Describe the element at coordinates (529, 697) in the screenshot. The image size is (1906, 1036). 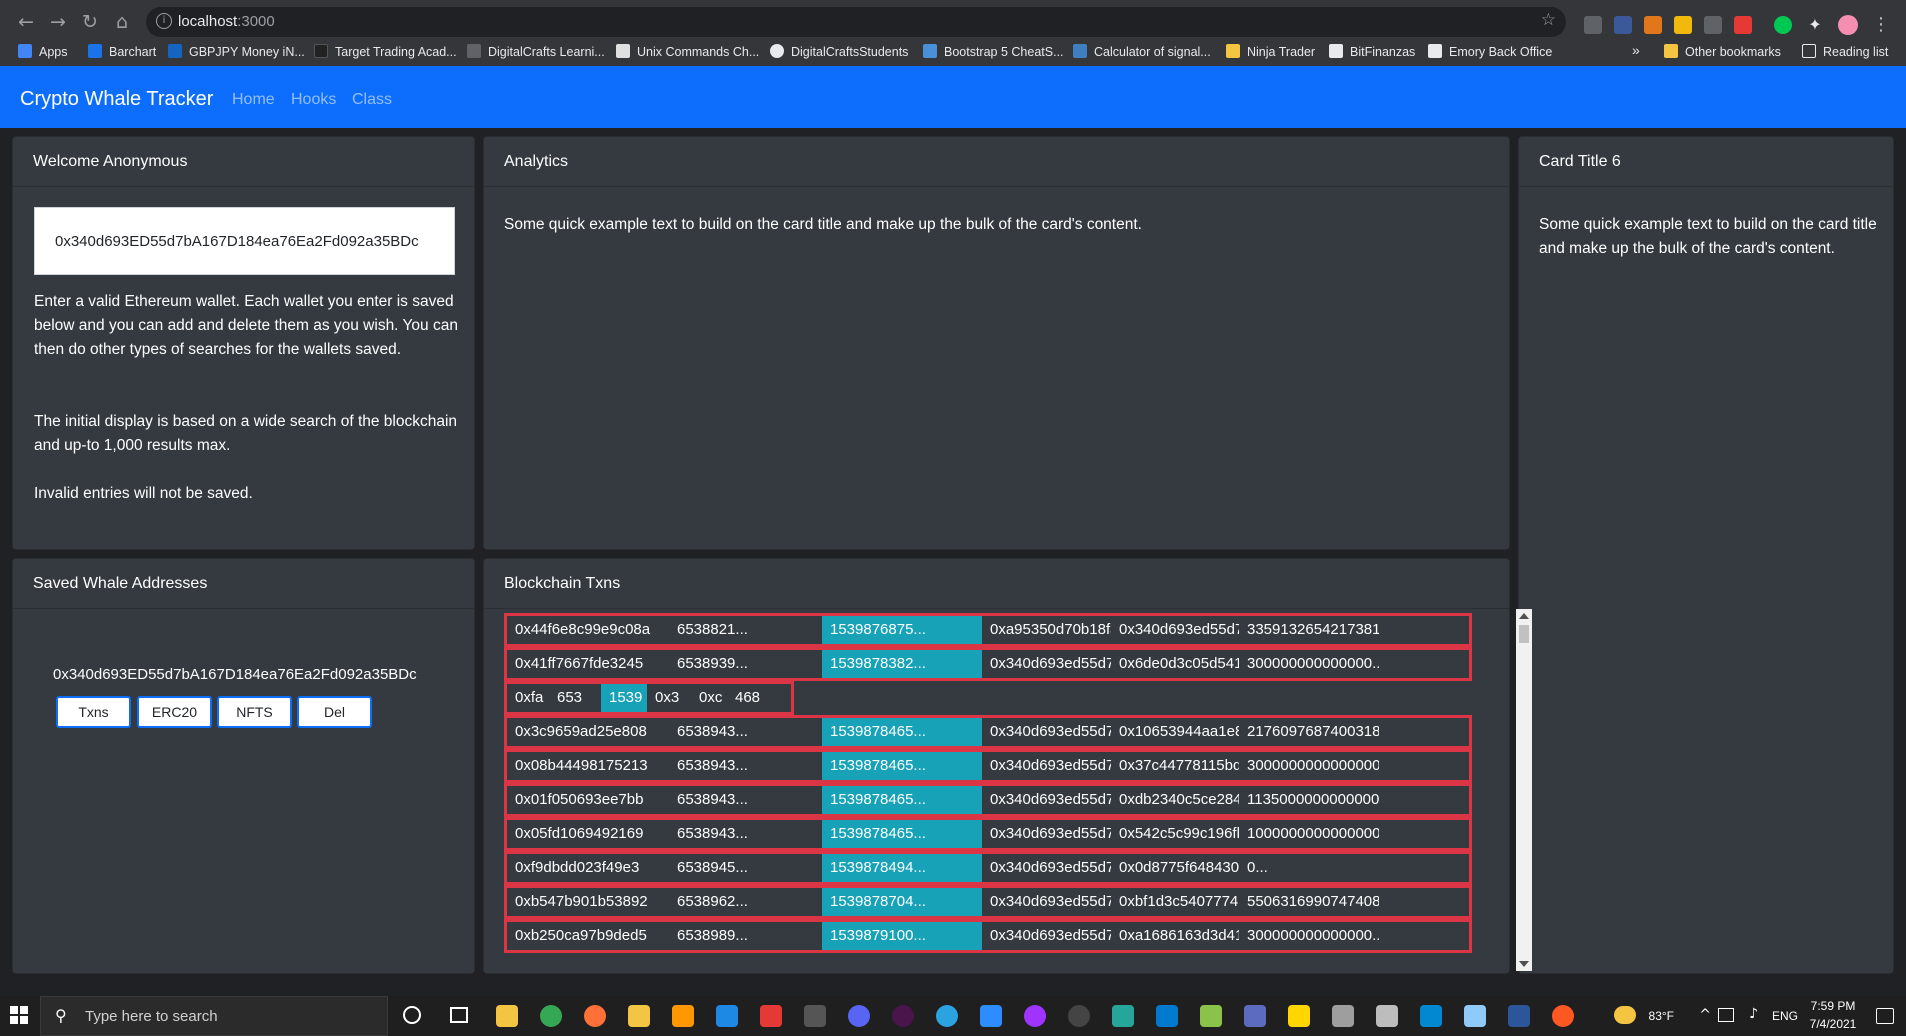
I see `txn-cell: 0xfa` at that location.